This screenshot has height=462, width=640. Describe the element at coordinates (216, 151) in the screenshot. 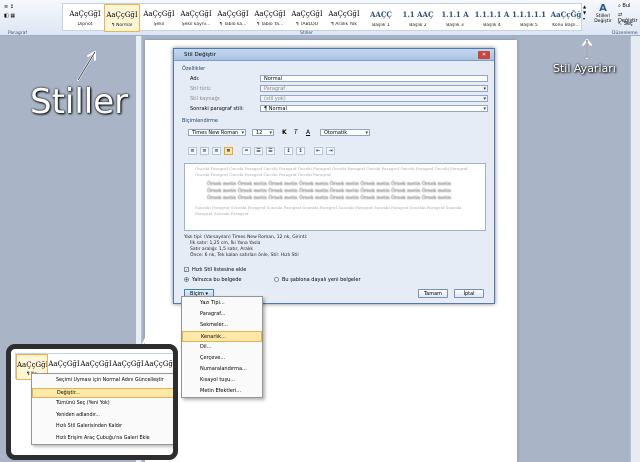

I see `align-right-icon: ≡` at that location.